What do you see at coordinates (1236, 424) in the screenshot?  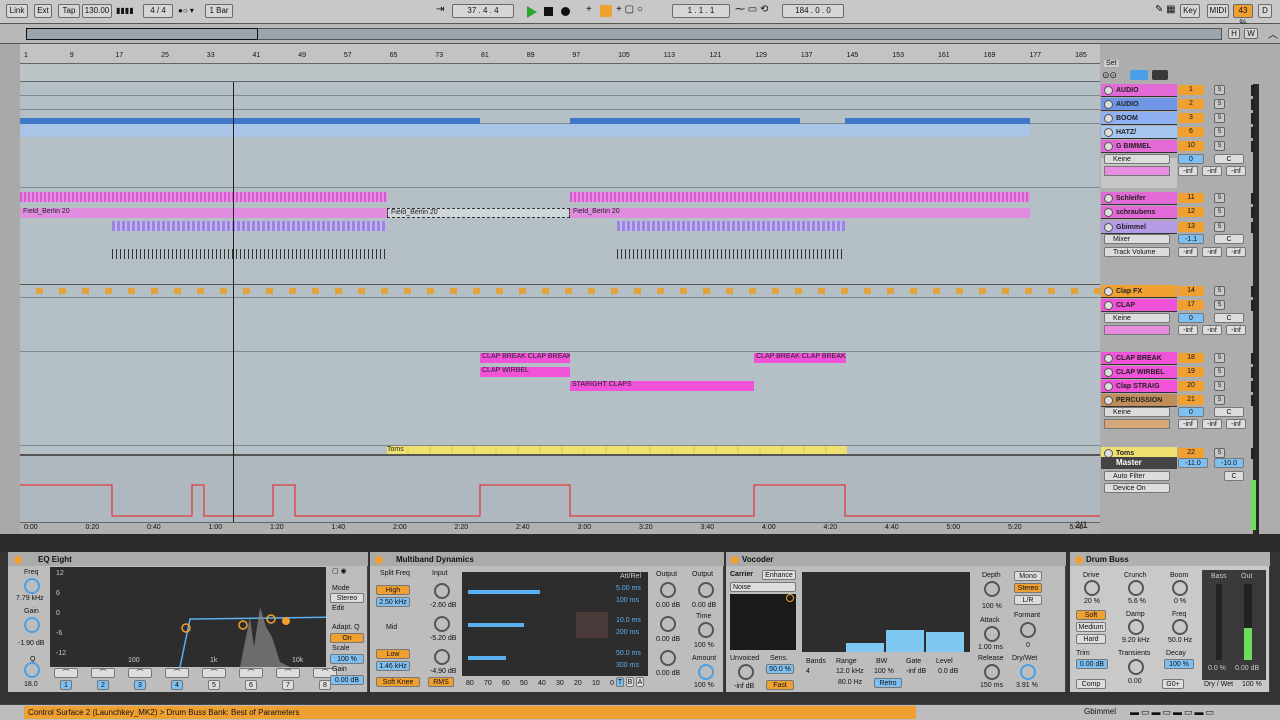 I see `perc-send-c: -inf` at bounding box center [1236, 424].